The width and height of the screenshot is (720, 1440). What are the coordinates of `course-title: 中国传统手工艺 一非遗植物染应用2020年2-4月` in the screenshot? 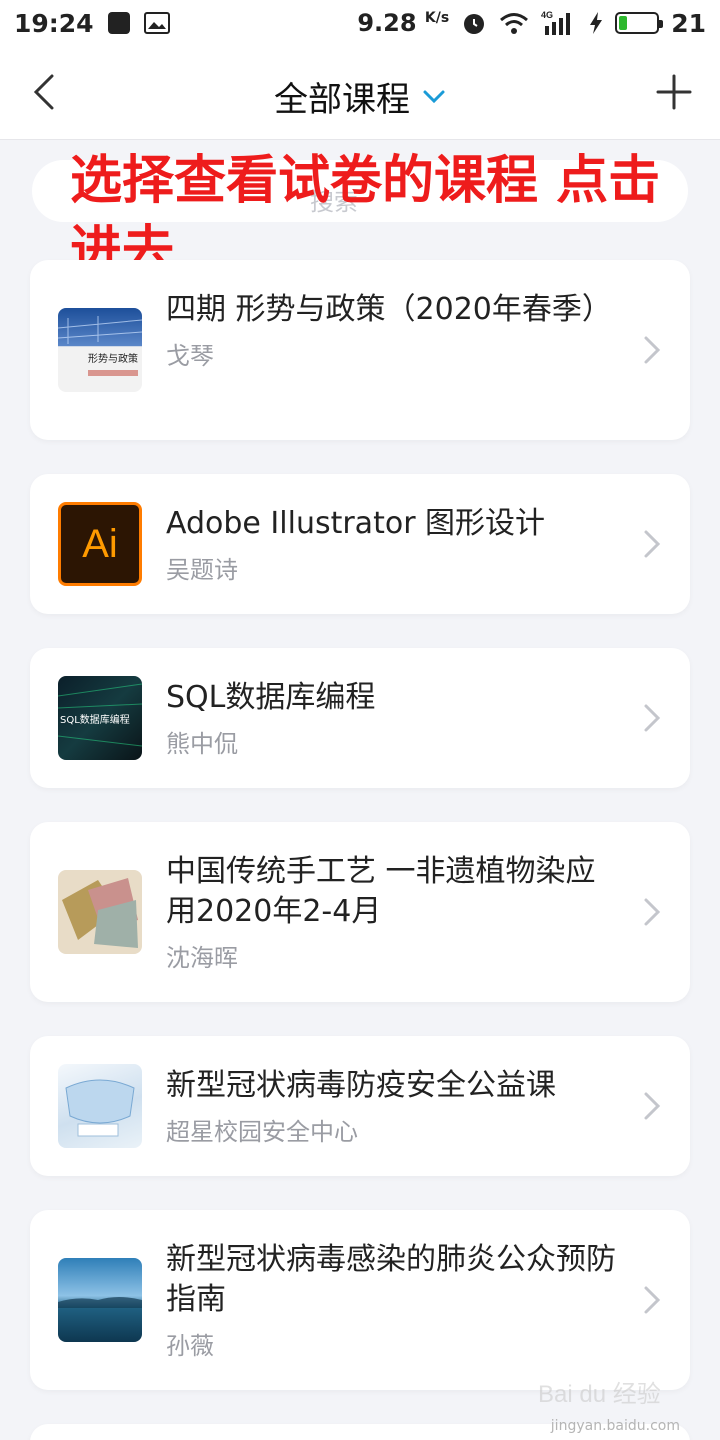 It's located at (381, 891).